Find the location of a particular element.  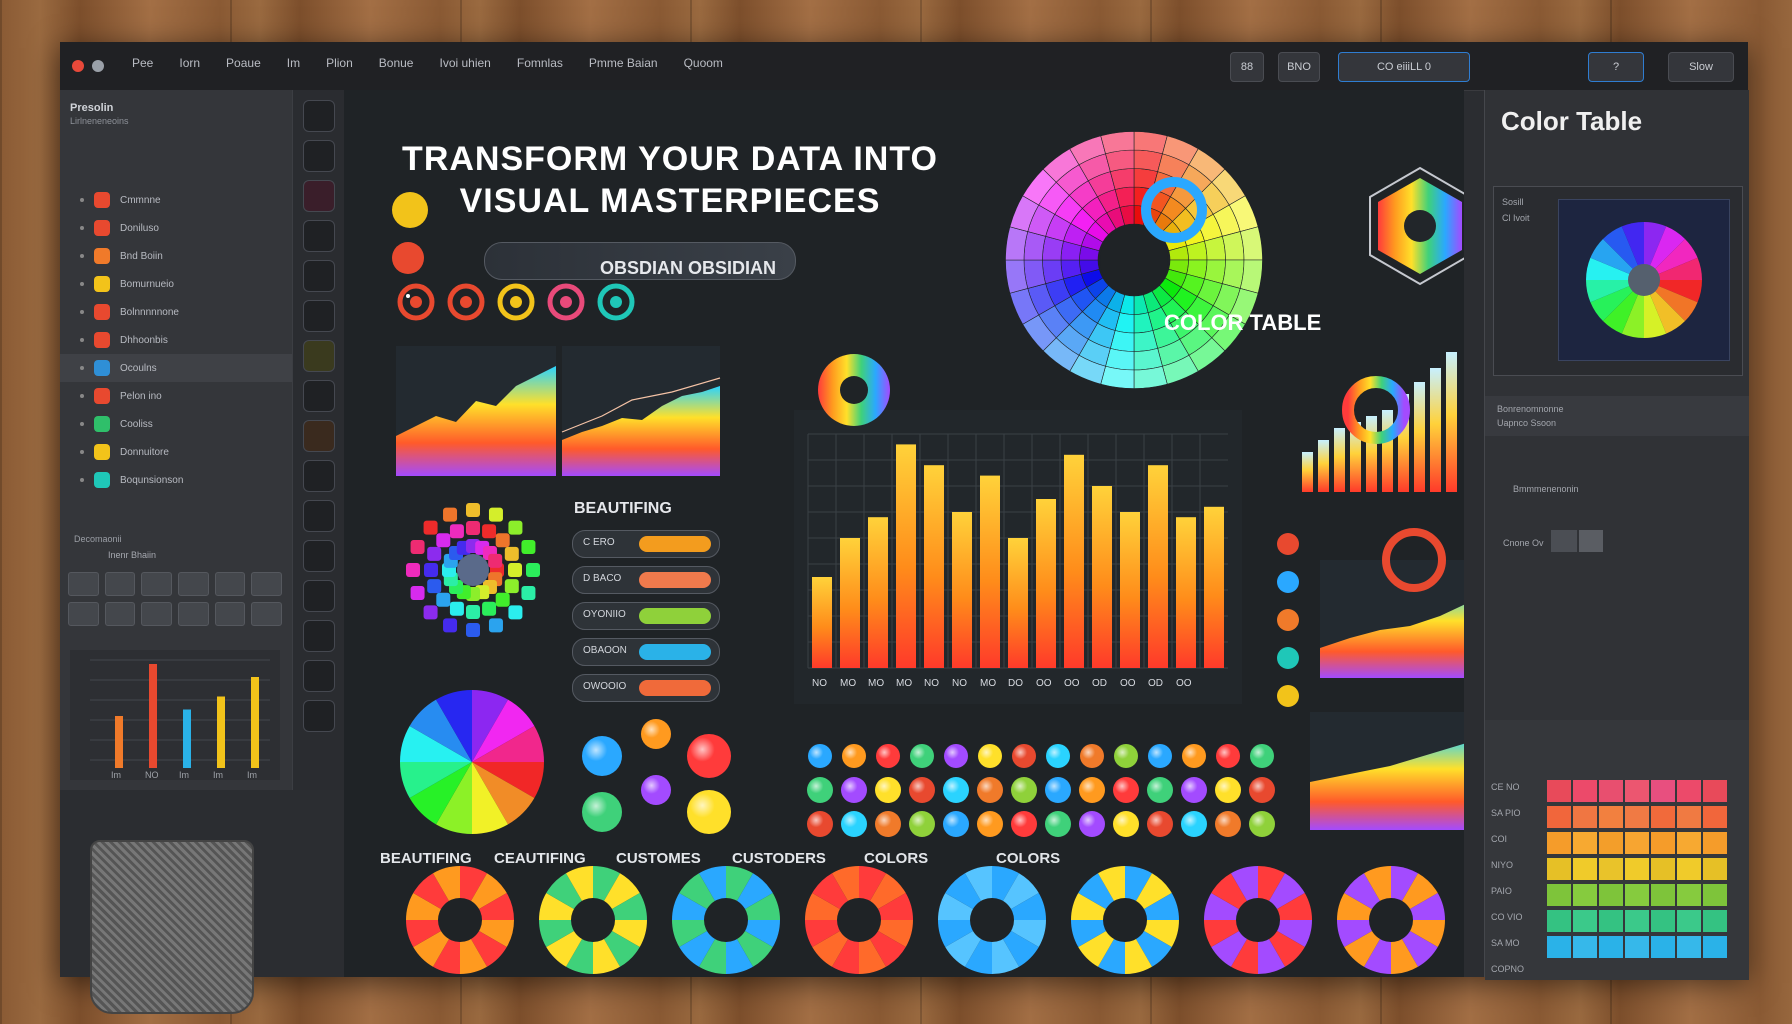

menu-item: Poaue is located at coordinates (243, 63).